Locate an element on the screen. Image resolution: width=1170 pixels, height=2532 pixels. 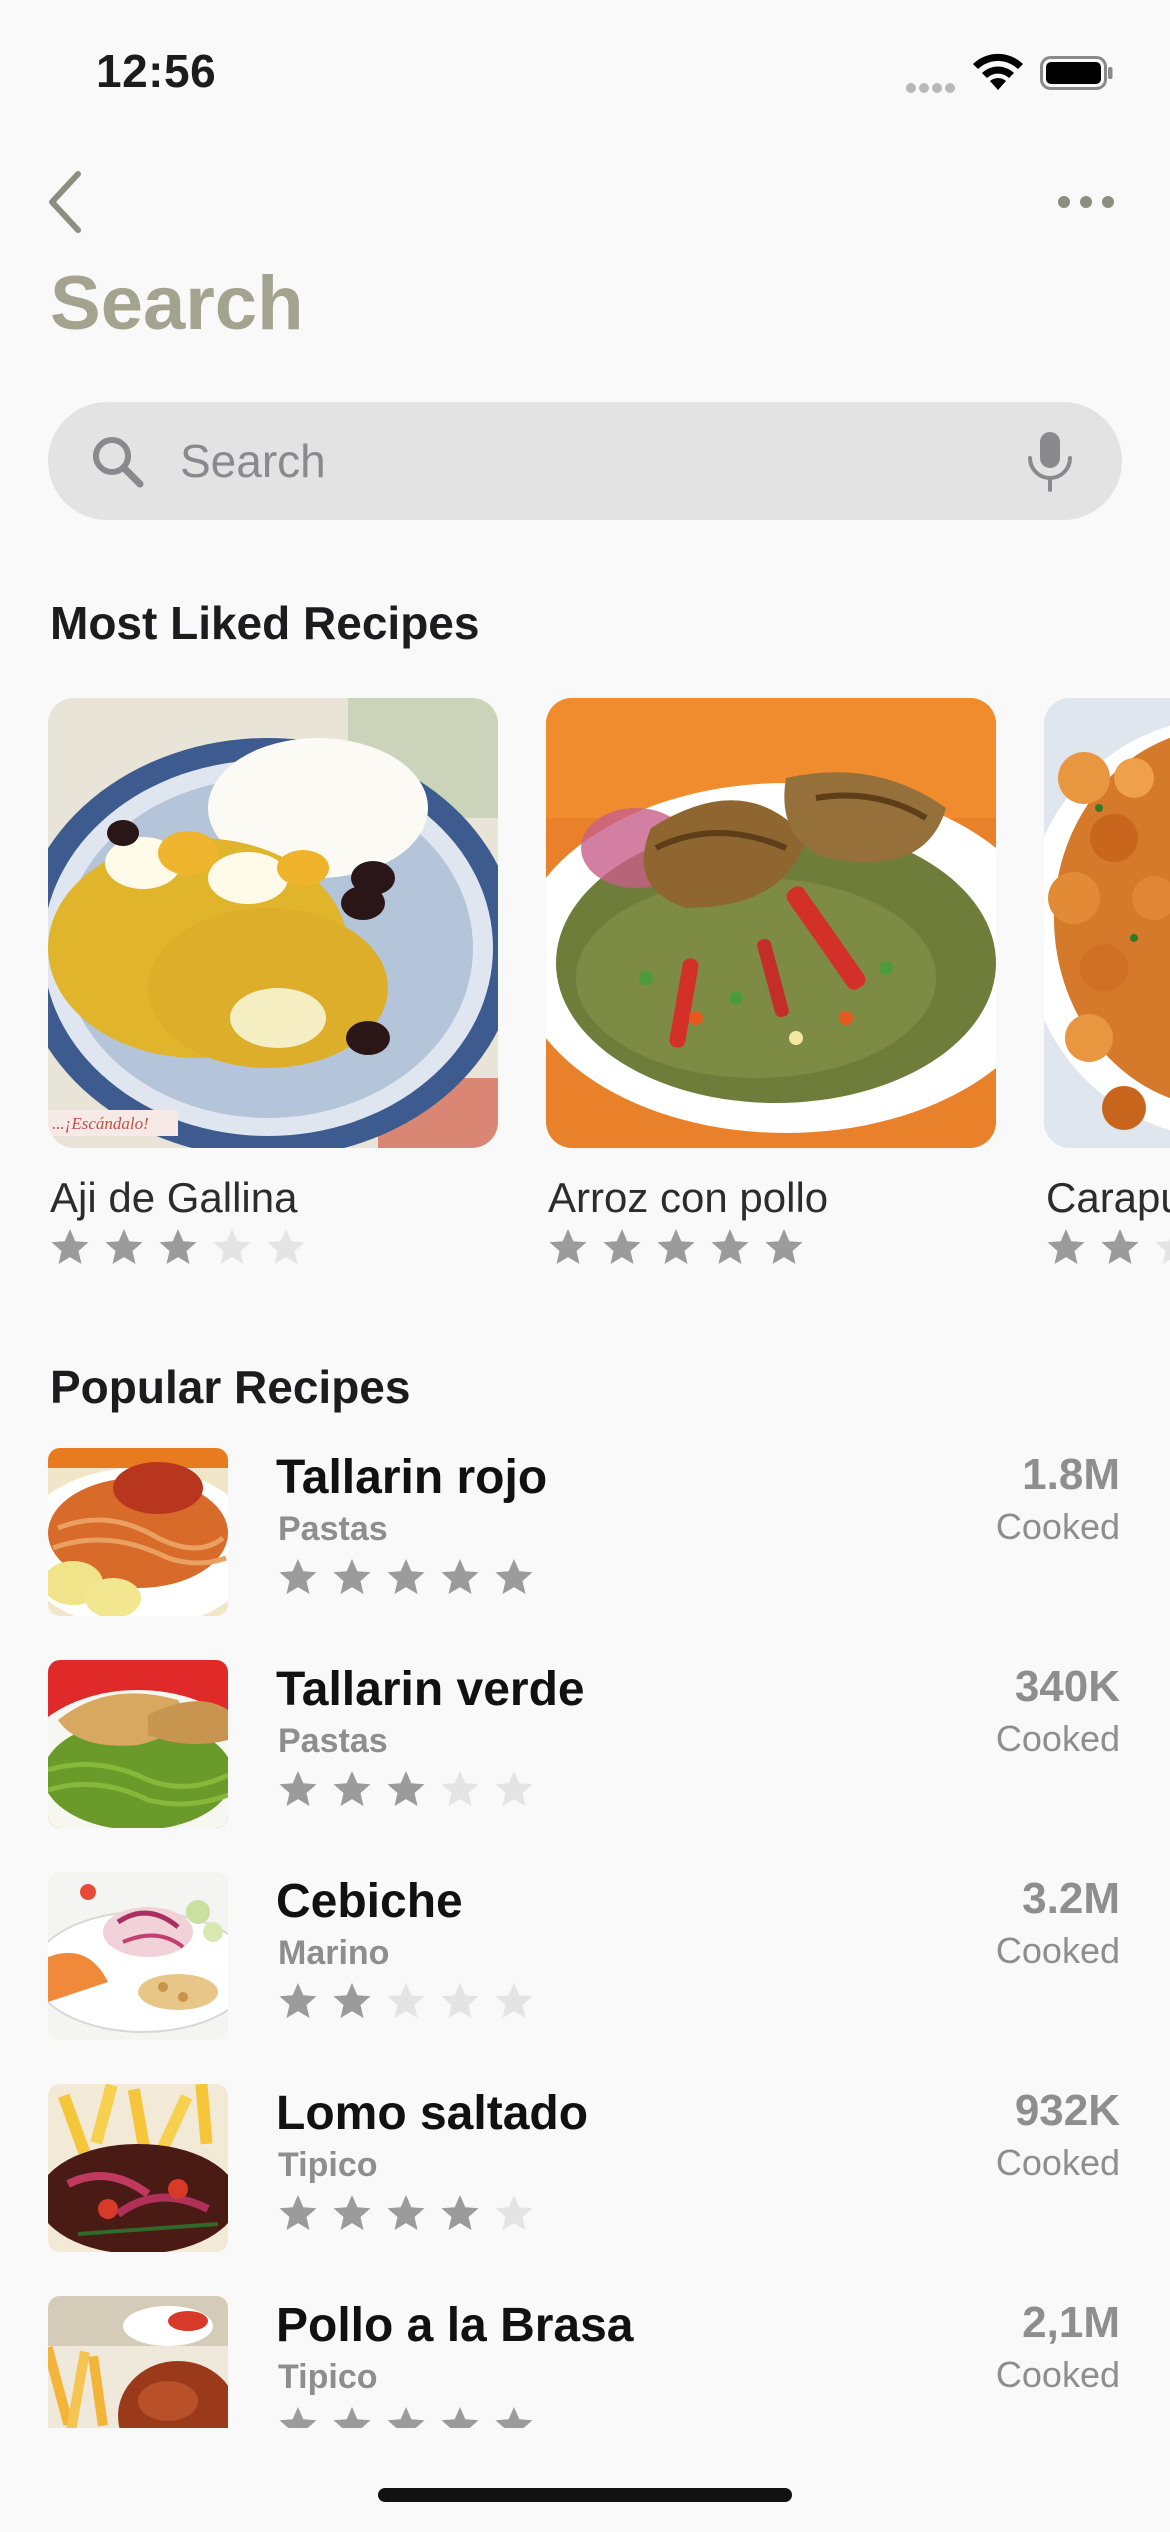
recipe-category: Marino is located at coordinates (334, 1953).